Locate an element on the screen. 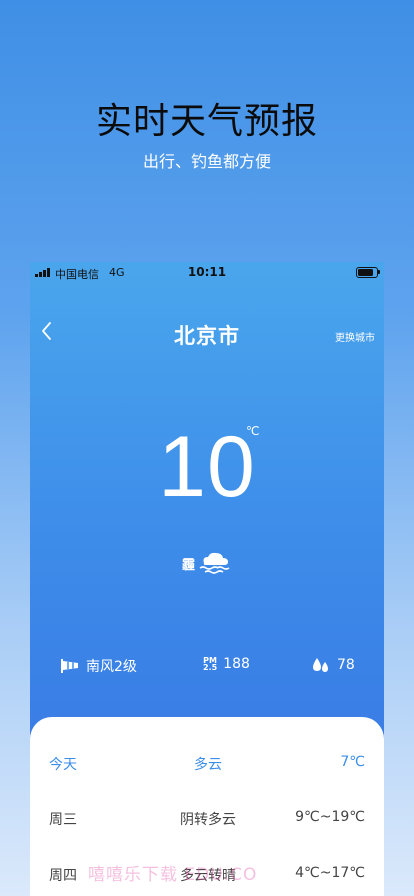  battery-icon is located at coordinates (368, 272).